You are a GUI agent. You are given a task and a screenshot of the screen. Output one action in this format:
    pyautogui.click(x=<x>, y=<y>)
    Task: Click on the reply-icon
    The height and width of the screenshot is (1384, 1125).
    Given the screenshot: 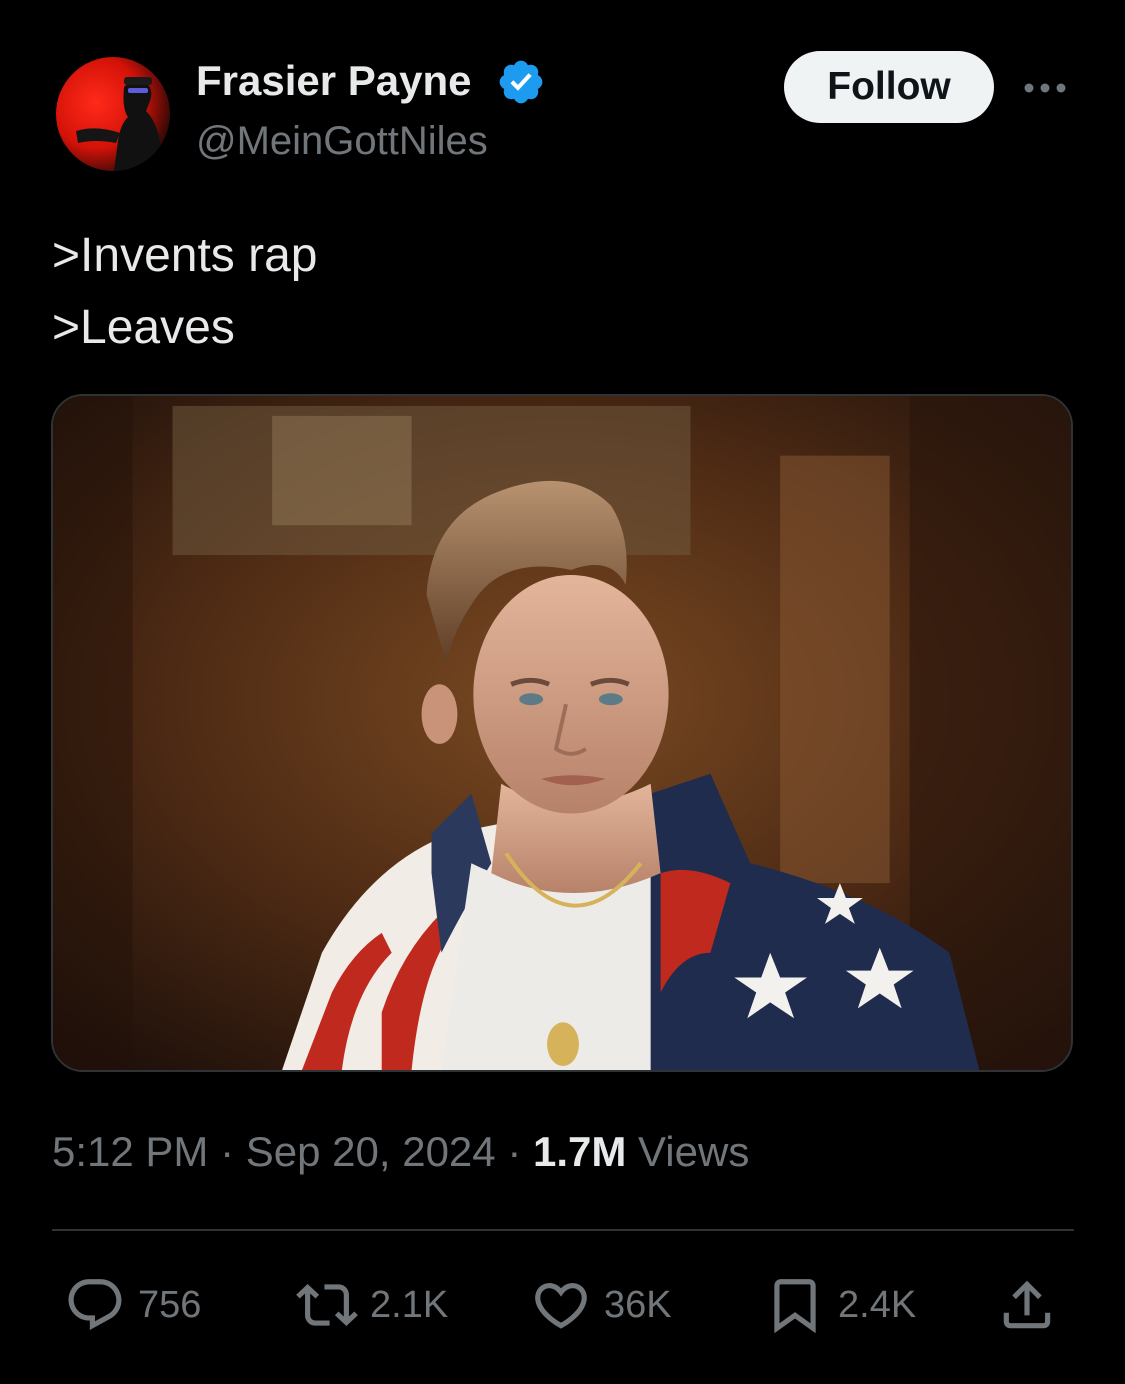 What is the action you would take?
    pyautogui.click(x=95, y=1305)
    